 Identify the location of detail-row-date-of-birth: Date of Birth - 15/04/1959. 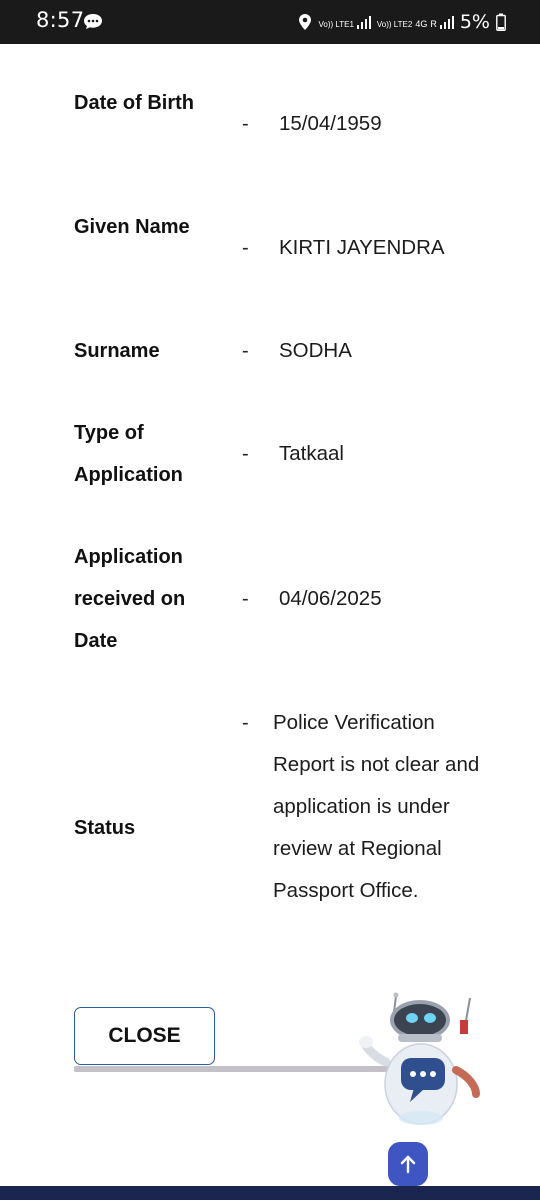
(270, 124).